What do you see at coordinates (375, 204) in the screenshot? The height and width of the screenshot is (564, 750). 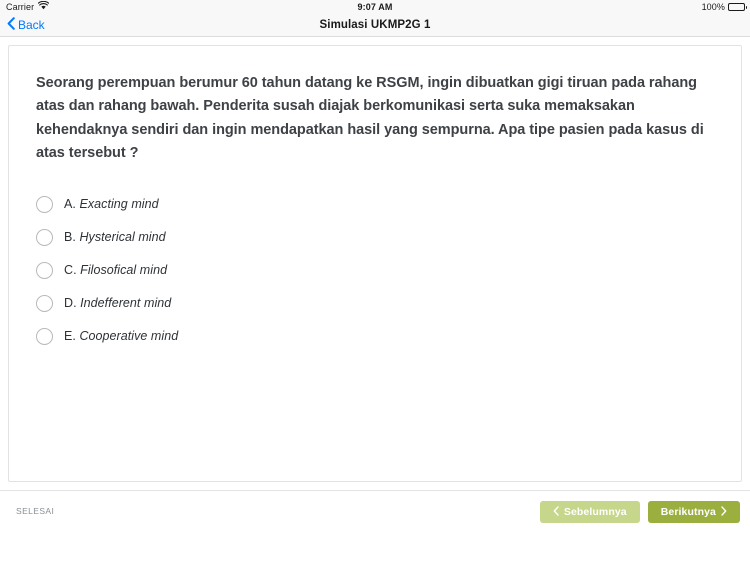 I see `option-row: A. Exacting mind` at bounding box center [375, 204].